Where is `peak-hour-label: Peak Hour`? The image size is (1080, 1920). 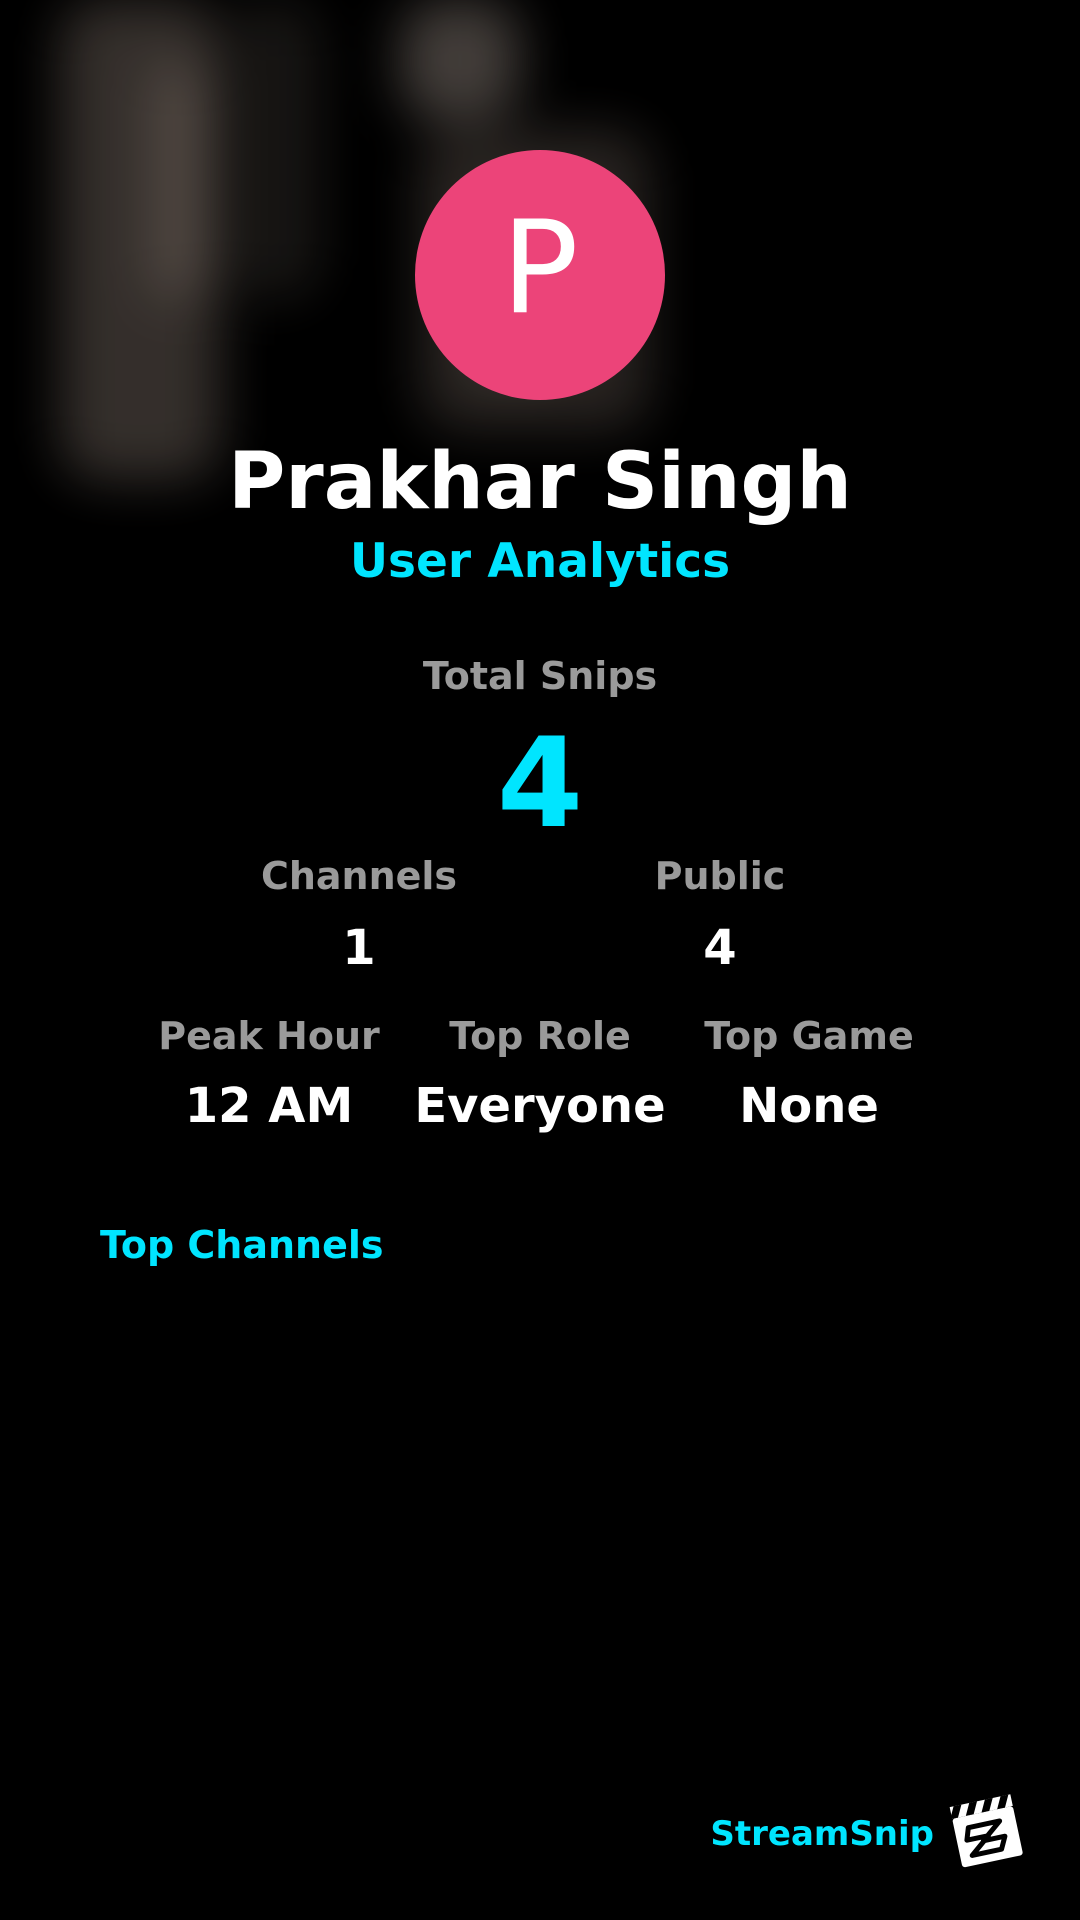
peak-hour-label: Peak Hour is located at coordinates (269, 1036).